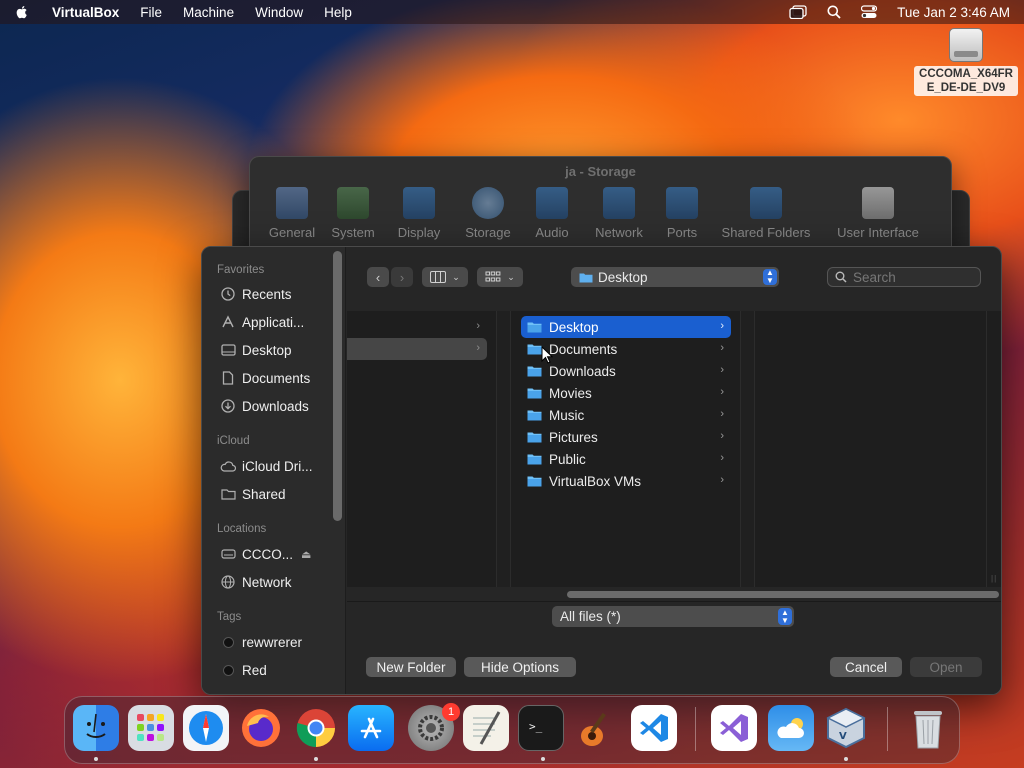 The image size is (1024, 768). What do you see at coordinates (626, 437) in the screenshot?
I see `file-item-pictures: Pictures ›` at bounding box center [626, 437].